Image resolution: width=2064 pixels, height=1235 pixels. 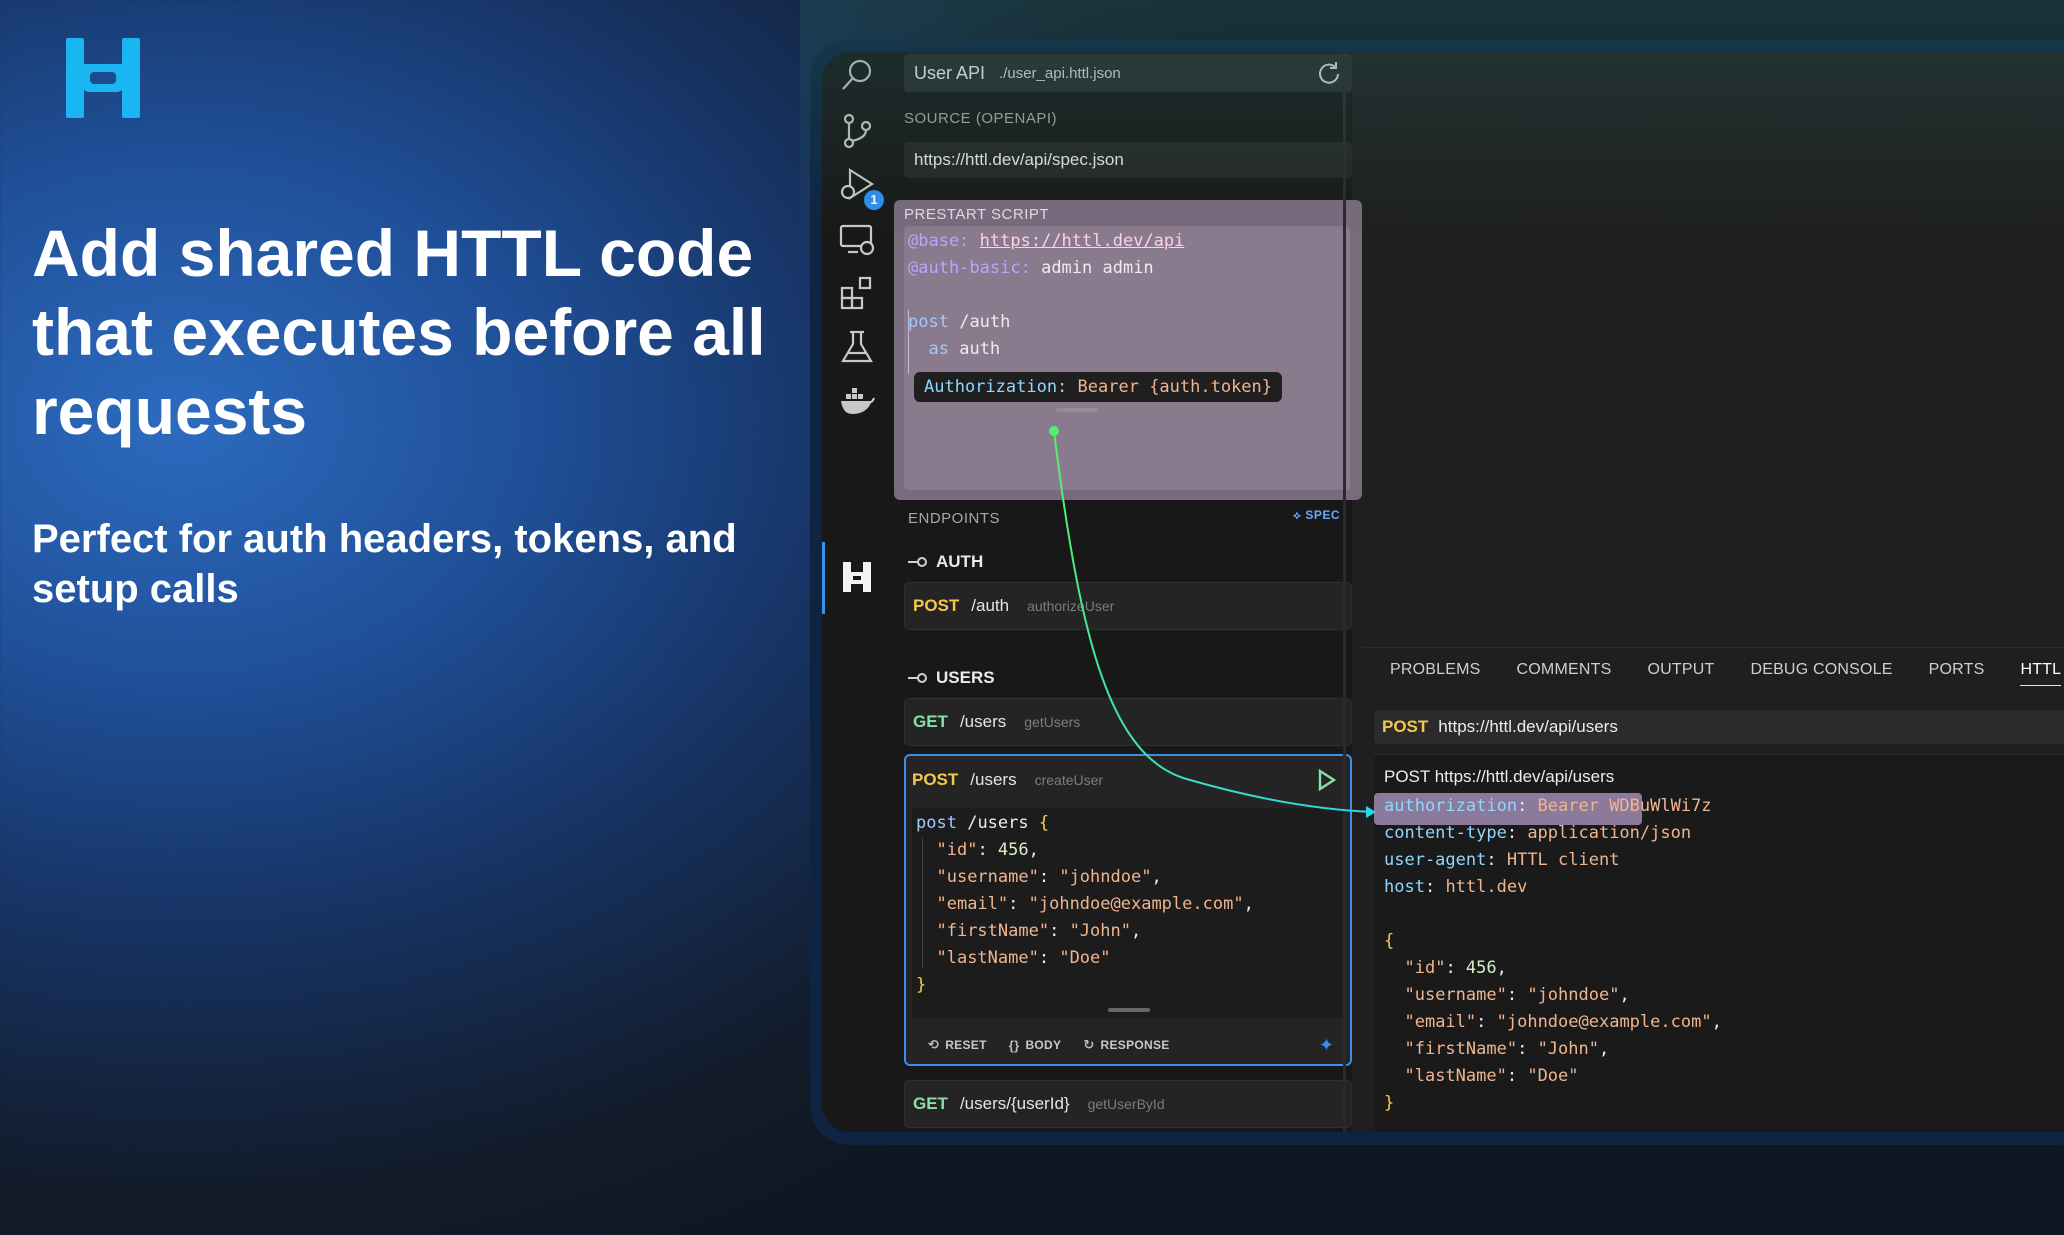 What do you see at coordinates (1128, 73) in the screenshot?
I see `api-file-header: User API ./user_api.httl.json` at bounding box center [1128, 73].